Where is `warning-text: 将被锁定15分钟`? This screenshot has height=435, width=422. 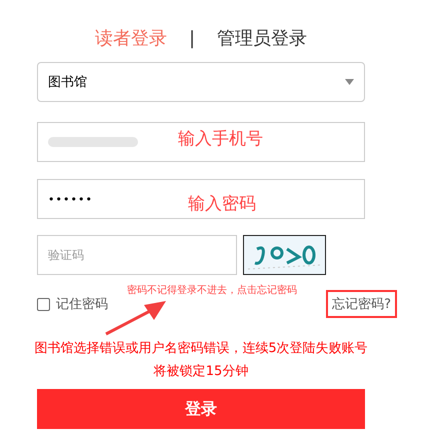
warning-text: 将被锁定15分钟 is located at coordinates (201, 372).